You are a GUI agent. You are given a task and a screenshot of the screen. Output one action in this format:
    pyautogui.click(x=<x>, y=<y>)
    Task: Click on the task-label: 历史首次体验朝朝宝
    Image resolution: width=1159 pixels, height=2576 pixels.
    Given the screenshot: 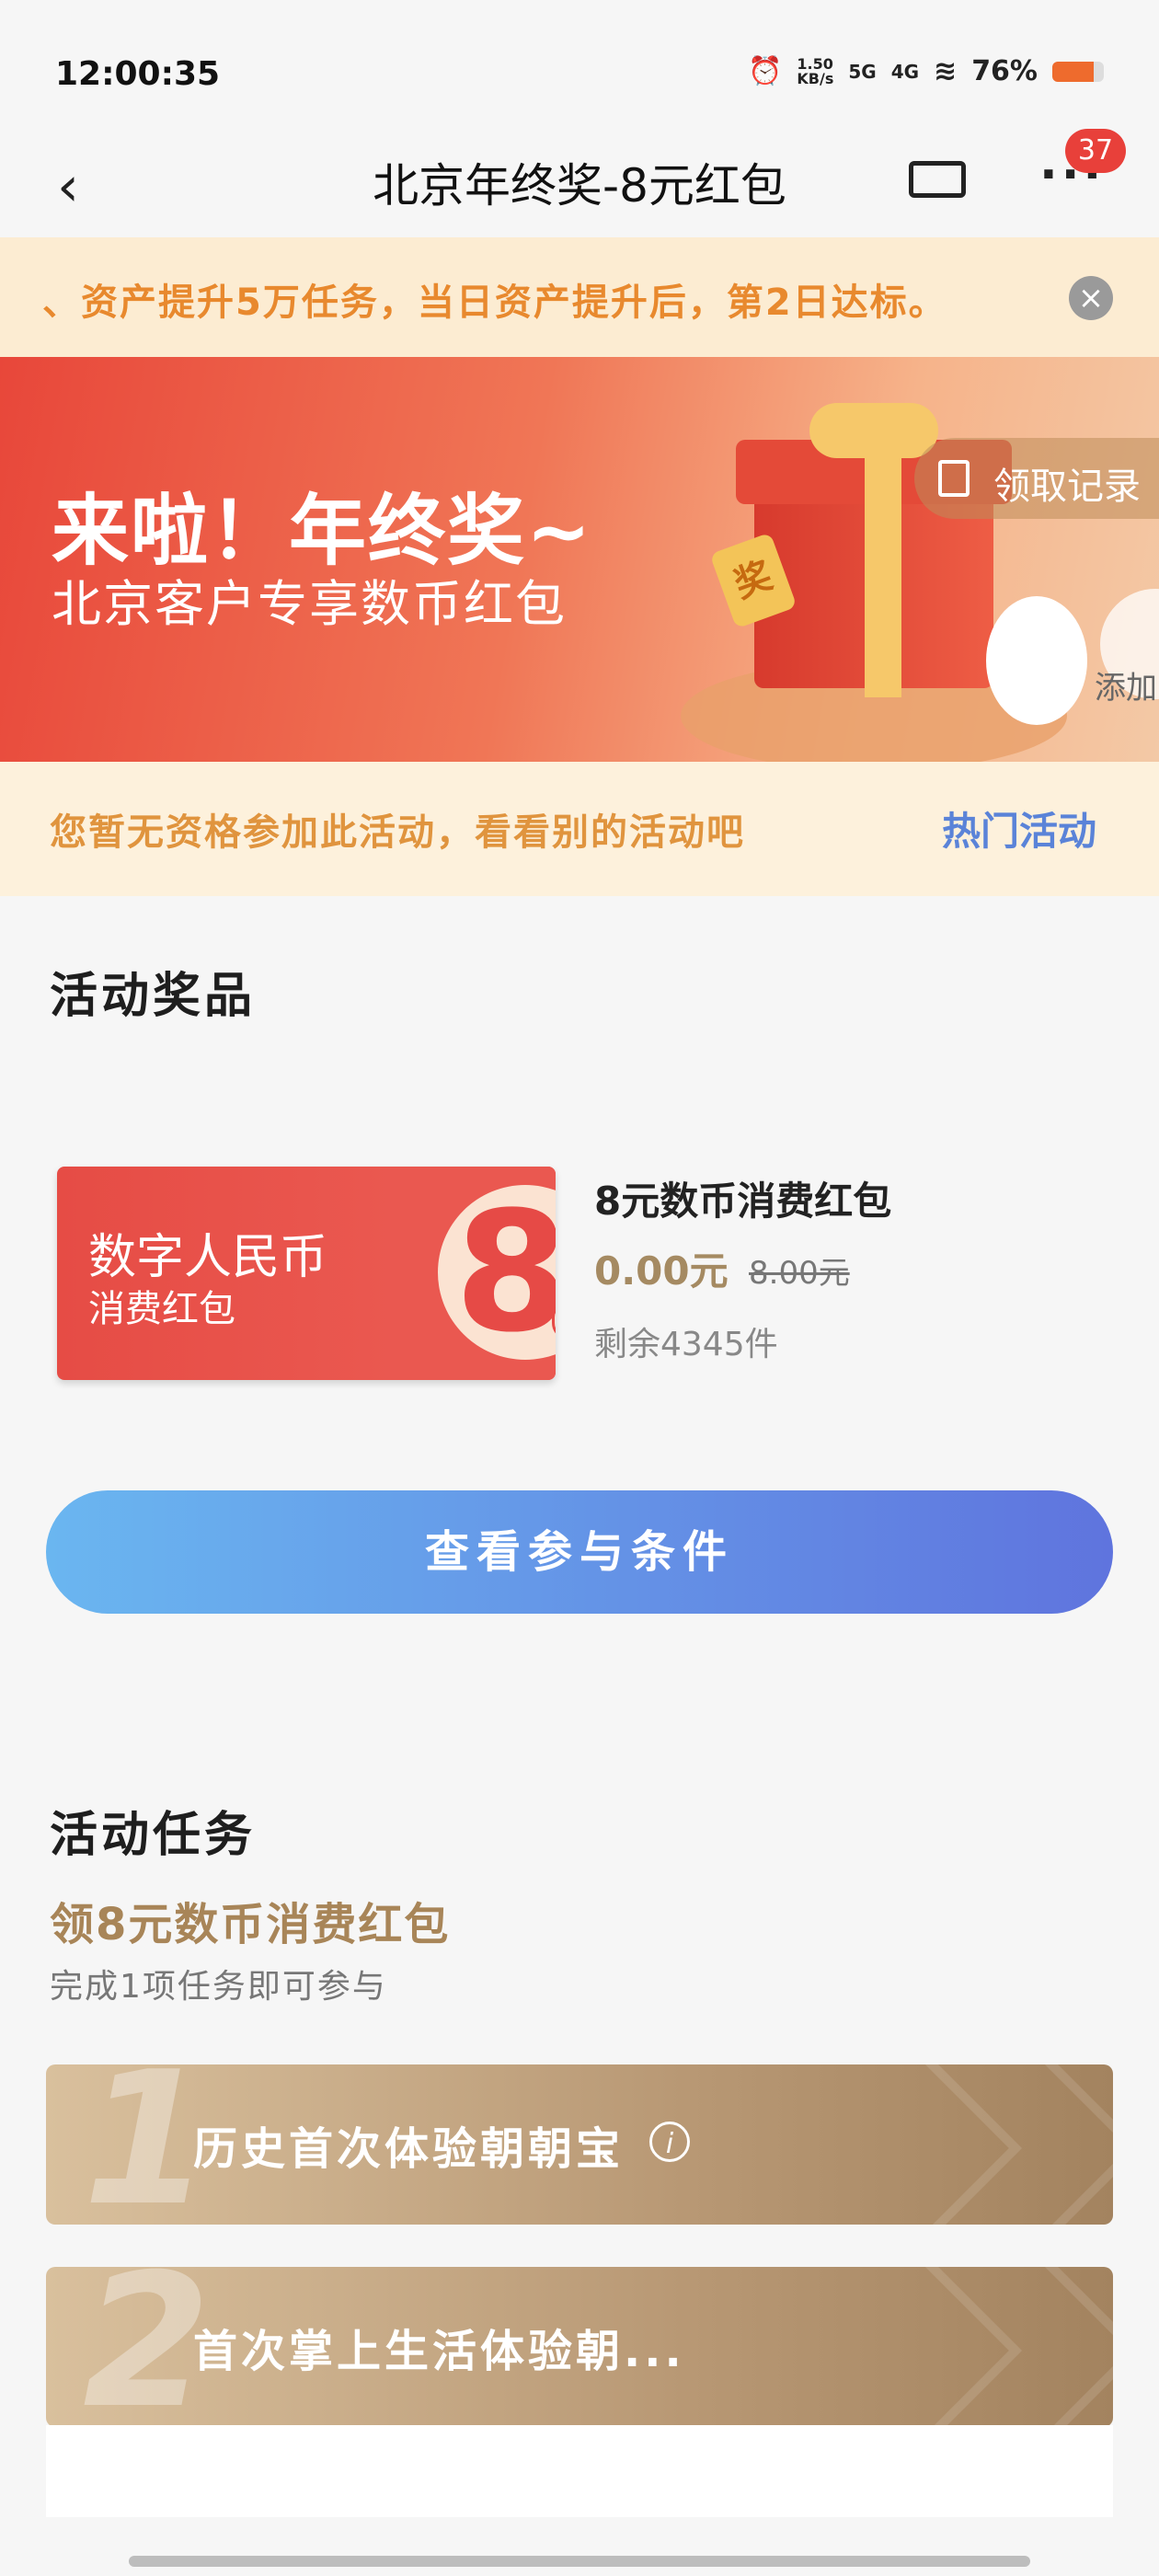 What is the action you would take?
    pyautogui.click(x=409, y=2149)
    